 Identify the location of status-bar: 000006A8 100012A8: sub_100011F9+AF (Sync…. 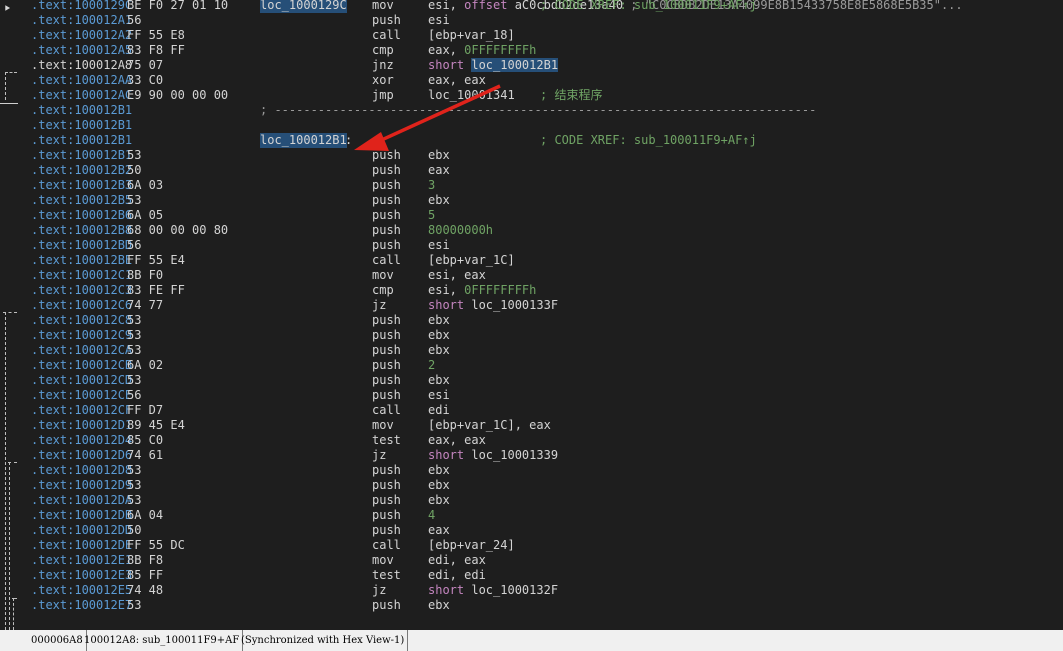
(531, 640).